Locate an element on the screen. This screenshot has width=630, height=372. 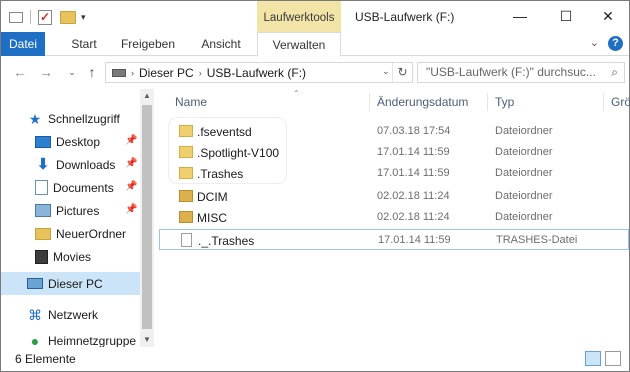
table-row: .fseventsd 07.03.18 17:54 Dateiordner is located at coordinates (394, 131).